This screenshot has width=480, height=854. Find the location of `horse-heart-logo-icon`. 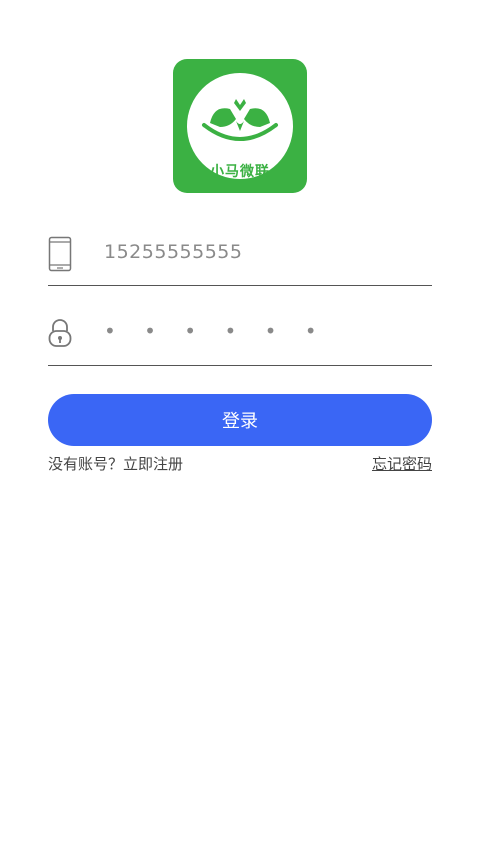

horse-heart-logo-icon is located at coordinates (240, 120).